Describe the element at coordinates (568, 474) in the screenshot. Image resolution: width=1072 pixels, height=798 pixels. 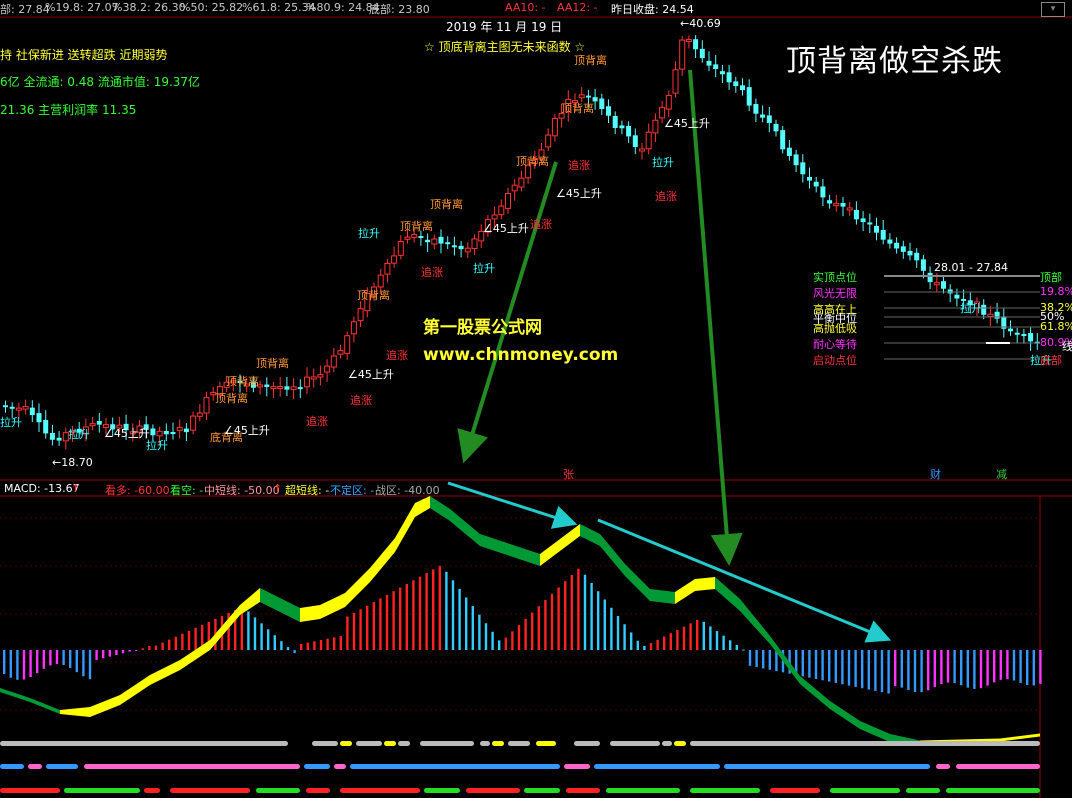
I see `event-marker: 张` at that location.